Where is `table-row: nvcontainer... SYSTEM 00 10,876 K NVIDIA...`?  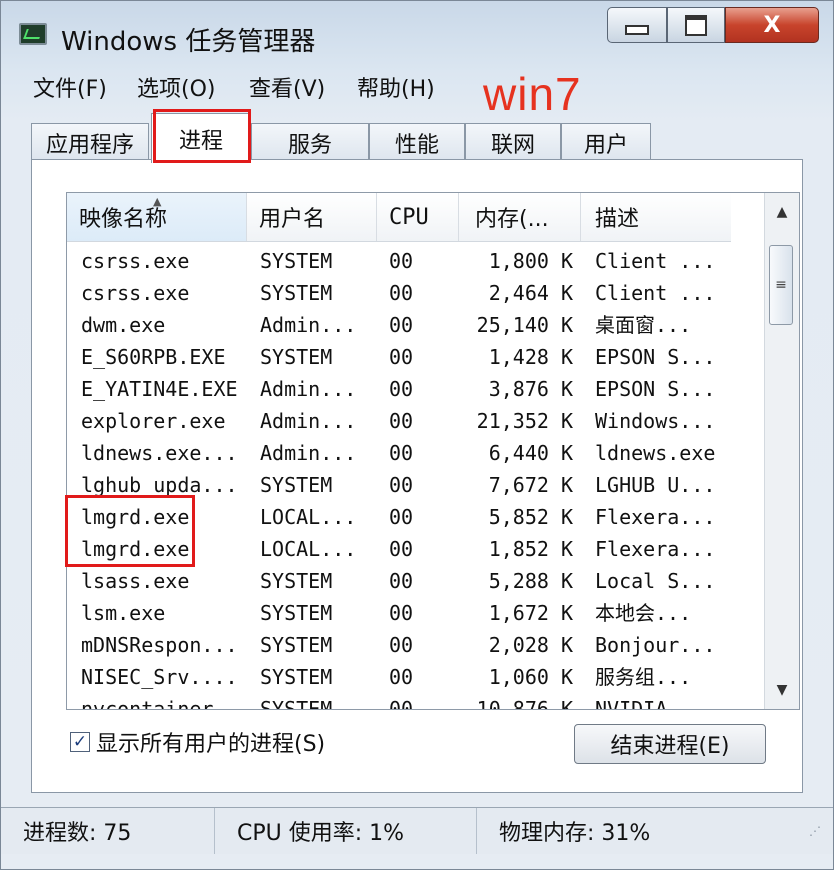
table-row: nvcontainer... SYSTEM 00 10,876 K NVIDIA... is located at coordinates (399, 701).